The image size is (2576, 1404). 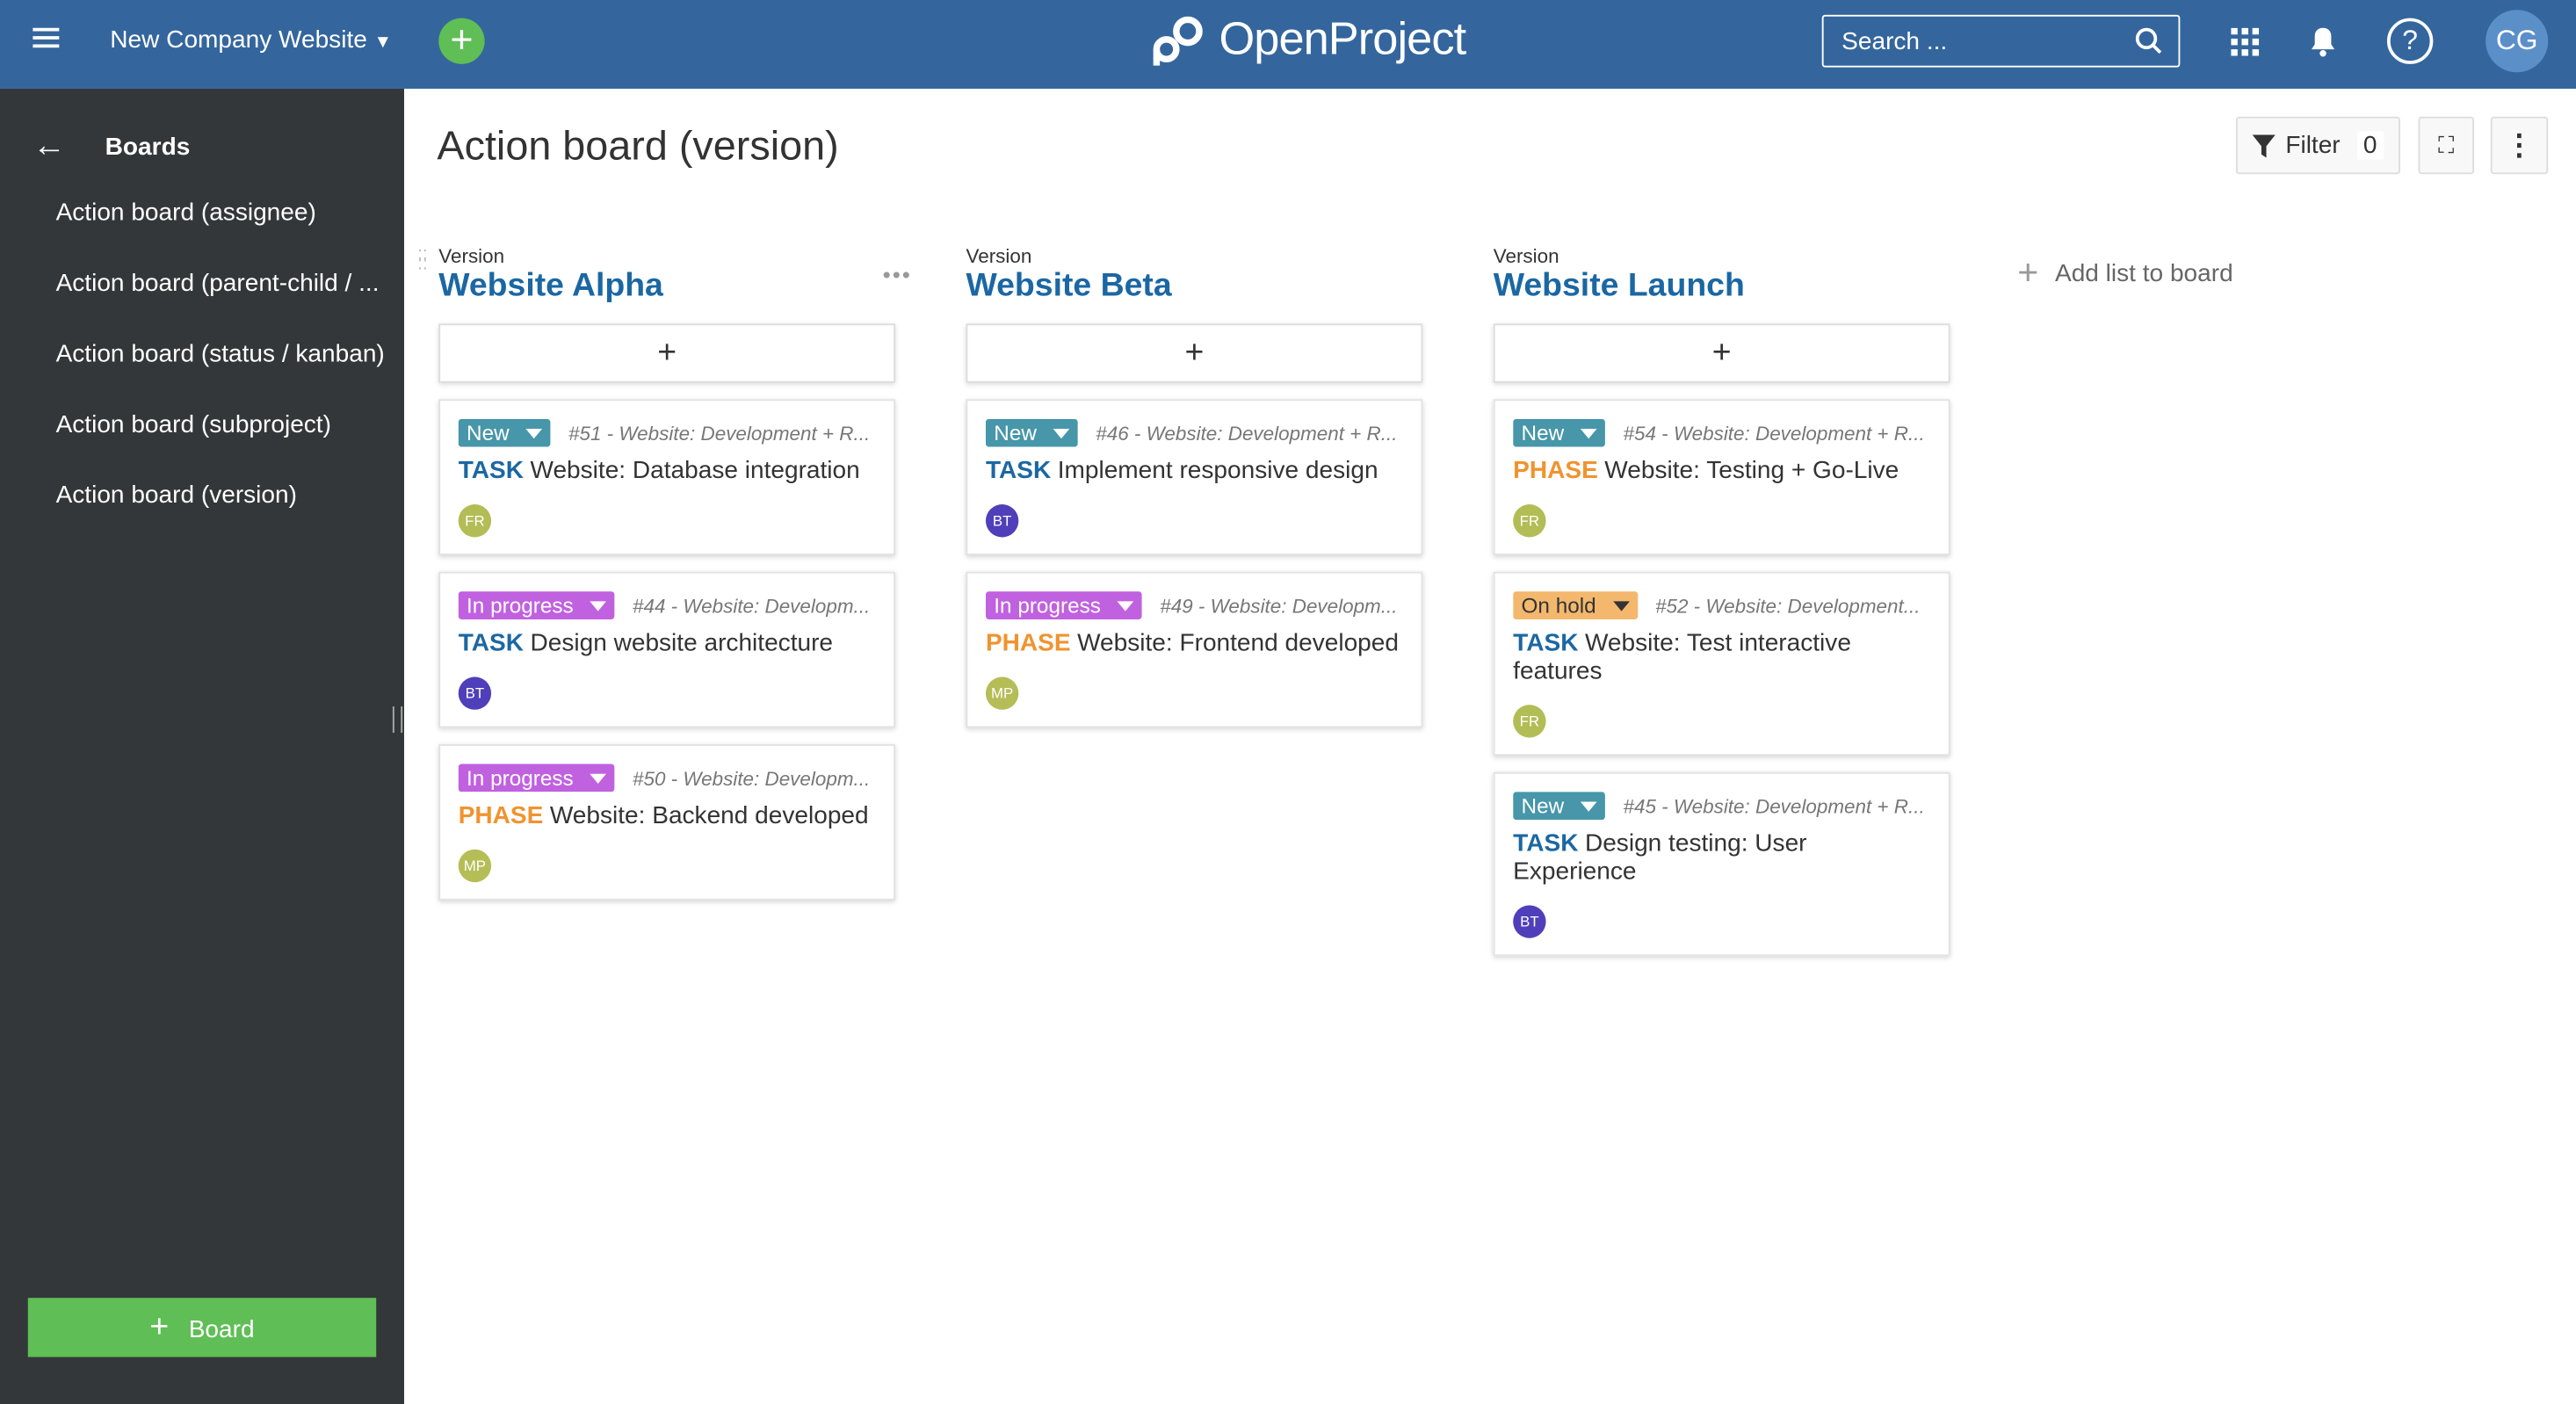 What do you see at coordinates (2313, 146) in the screenshot?
I see `filter-label: Filter` at bounding box center [2313, 146].